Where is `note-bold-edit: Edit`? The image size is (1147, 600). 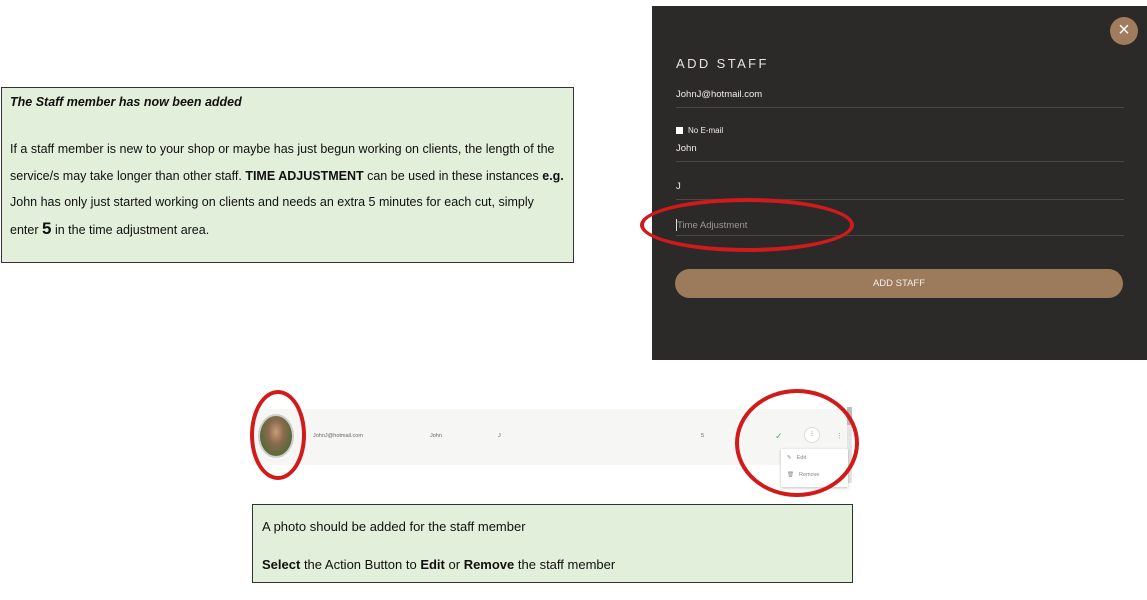 note-bold-edit: Edit is located at coordinates (432, 564).